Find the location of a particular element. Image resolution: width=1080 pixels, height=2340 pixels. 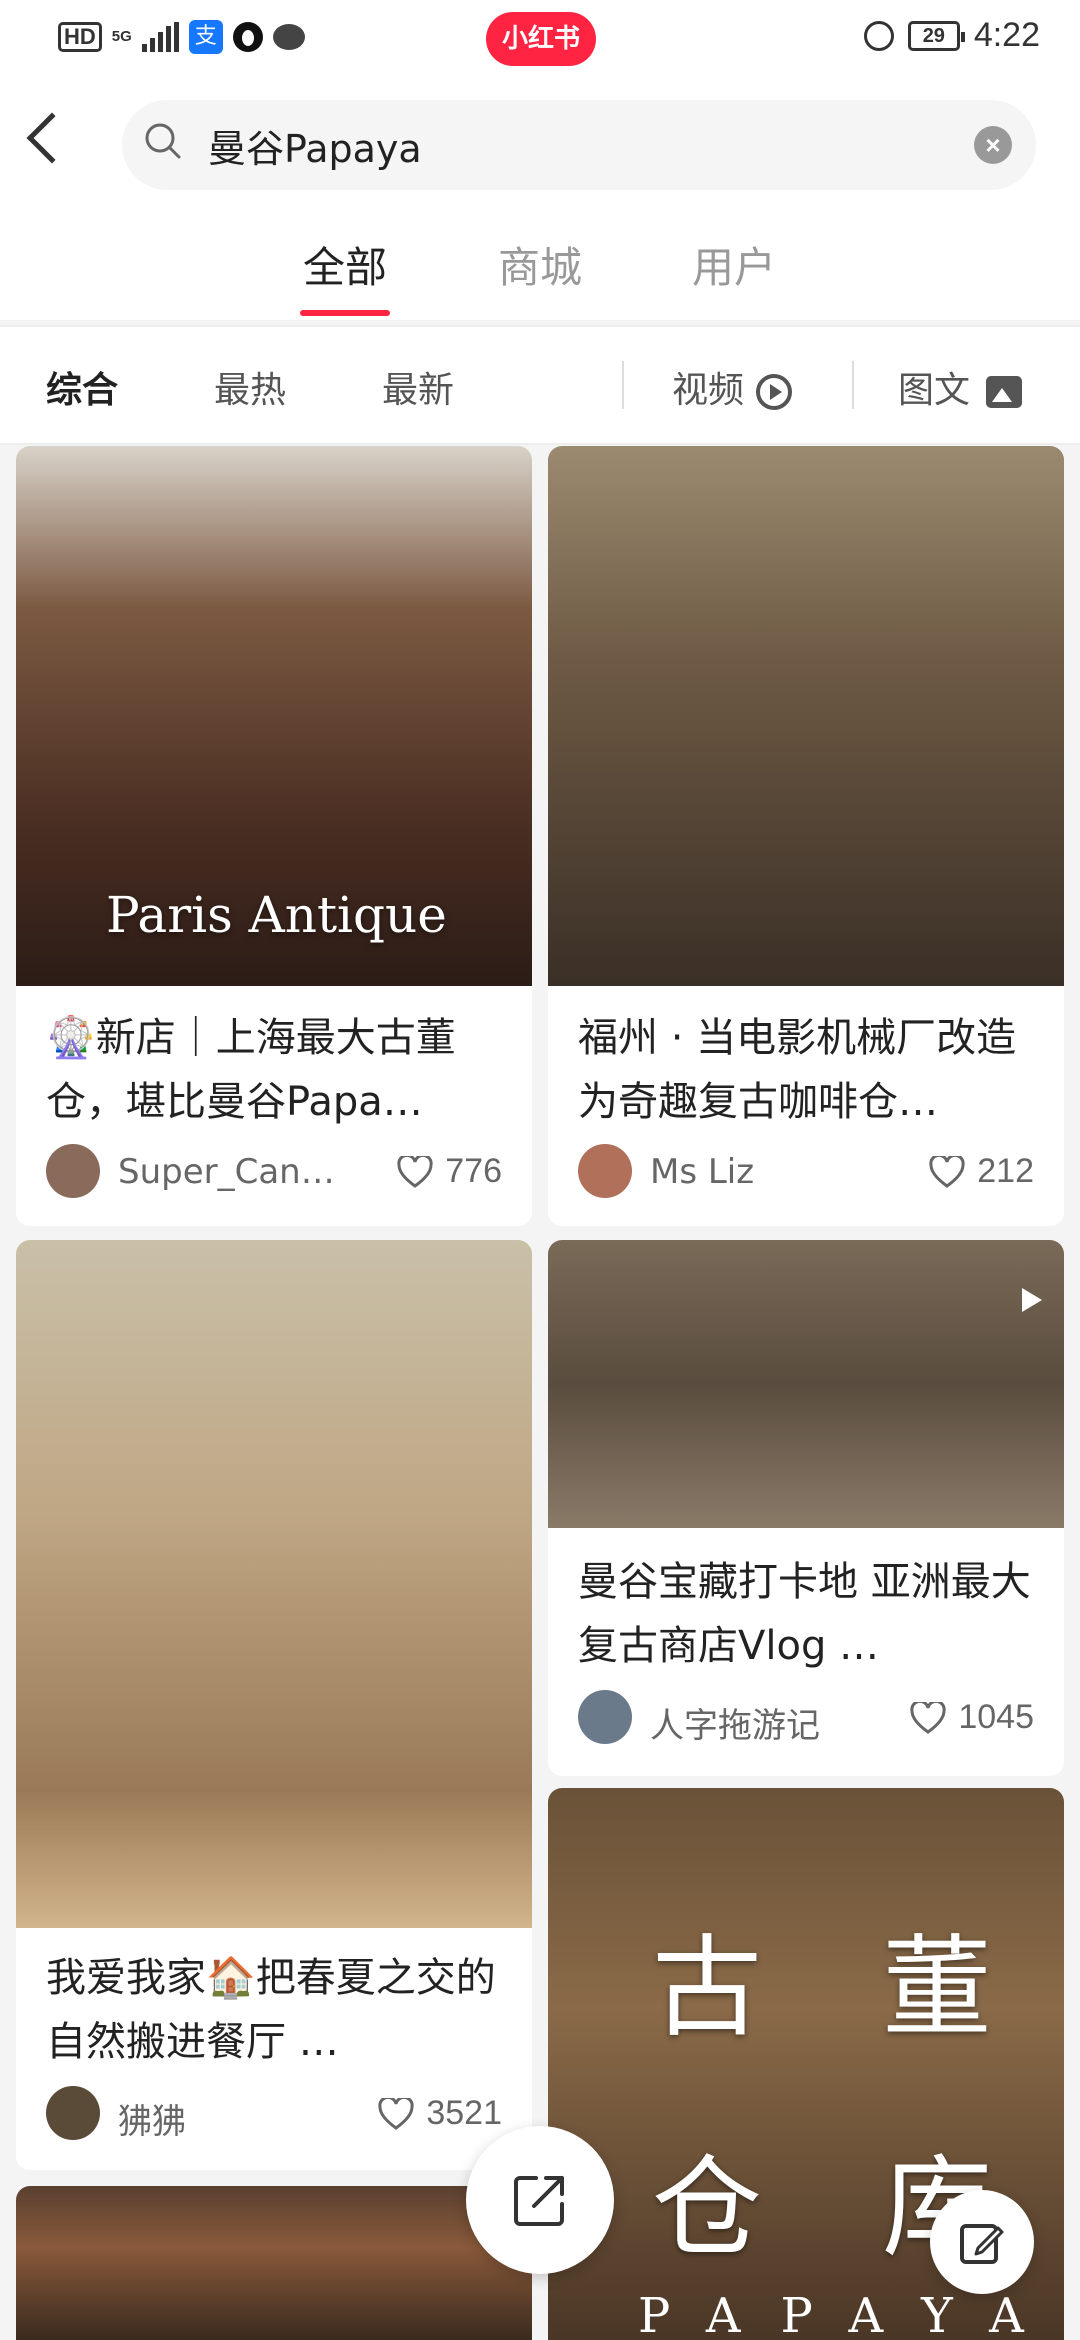

create-note-button is located at coordinates (982, 2242).